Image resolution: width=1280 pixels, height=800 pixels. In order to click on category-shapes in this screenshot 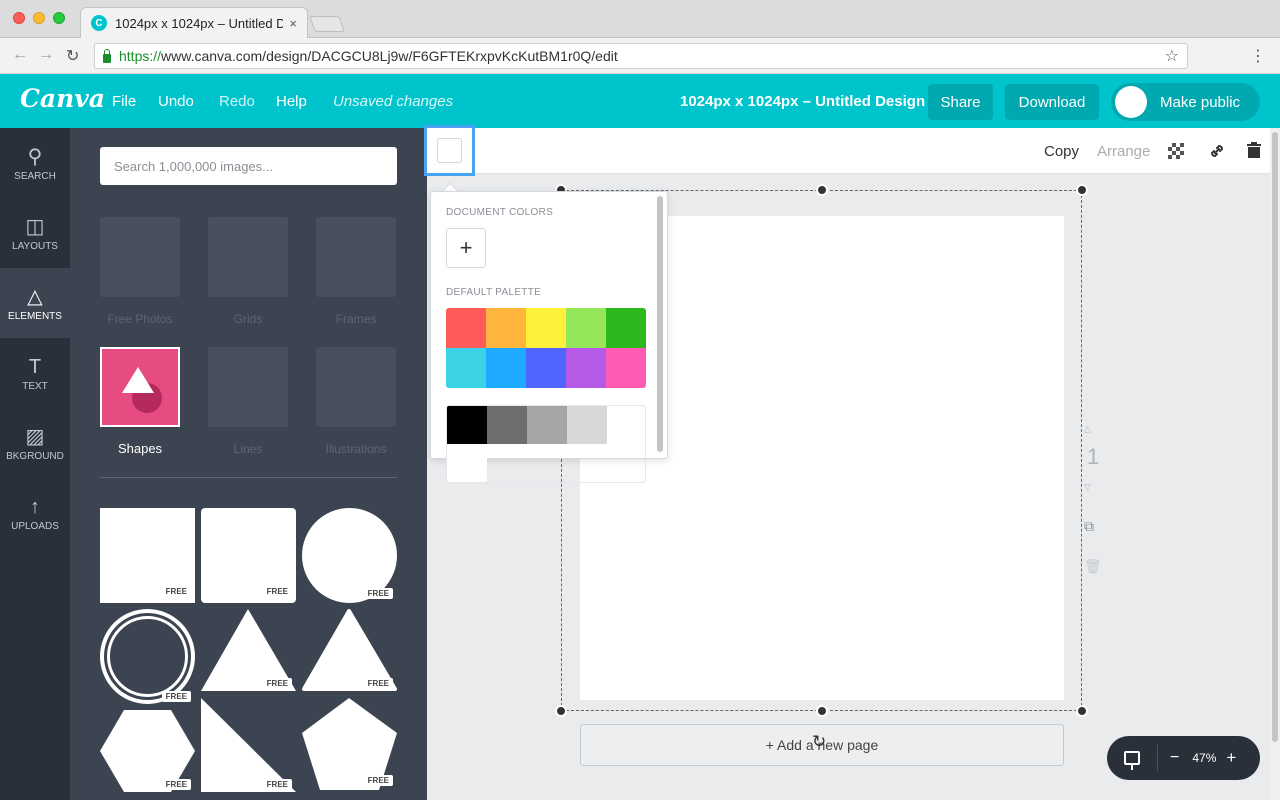, I will do `click(140, 387)`.